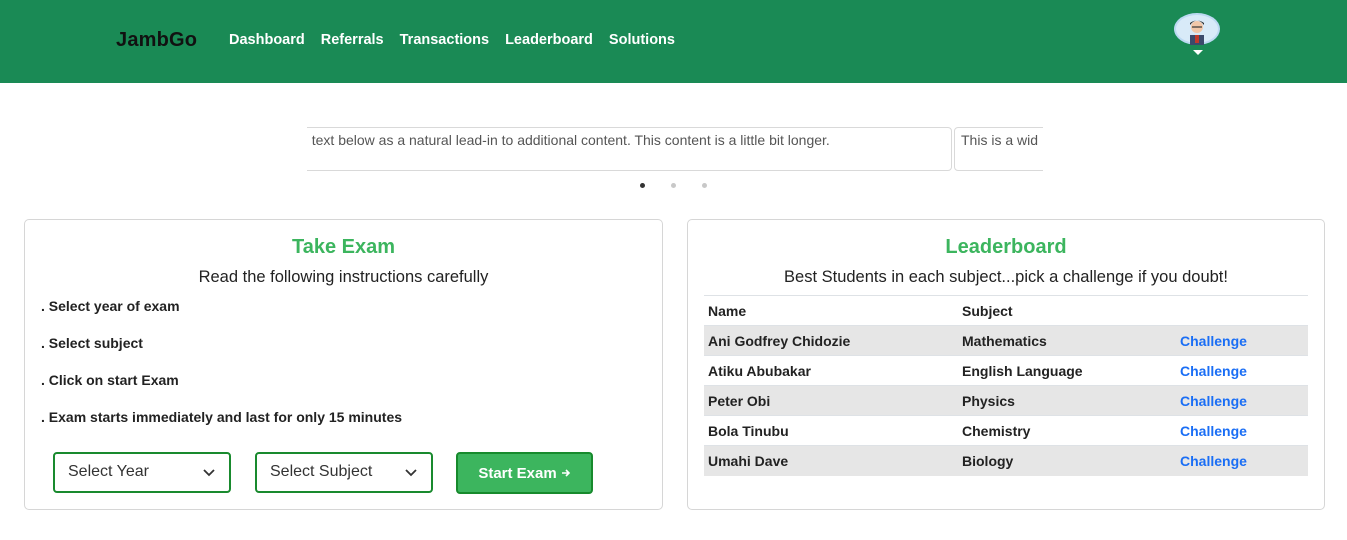 The image size is (1347, 540). I want to click on column-header-subject: Subject, so click(1067, 310).